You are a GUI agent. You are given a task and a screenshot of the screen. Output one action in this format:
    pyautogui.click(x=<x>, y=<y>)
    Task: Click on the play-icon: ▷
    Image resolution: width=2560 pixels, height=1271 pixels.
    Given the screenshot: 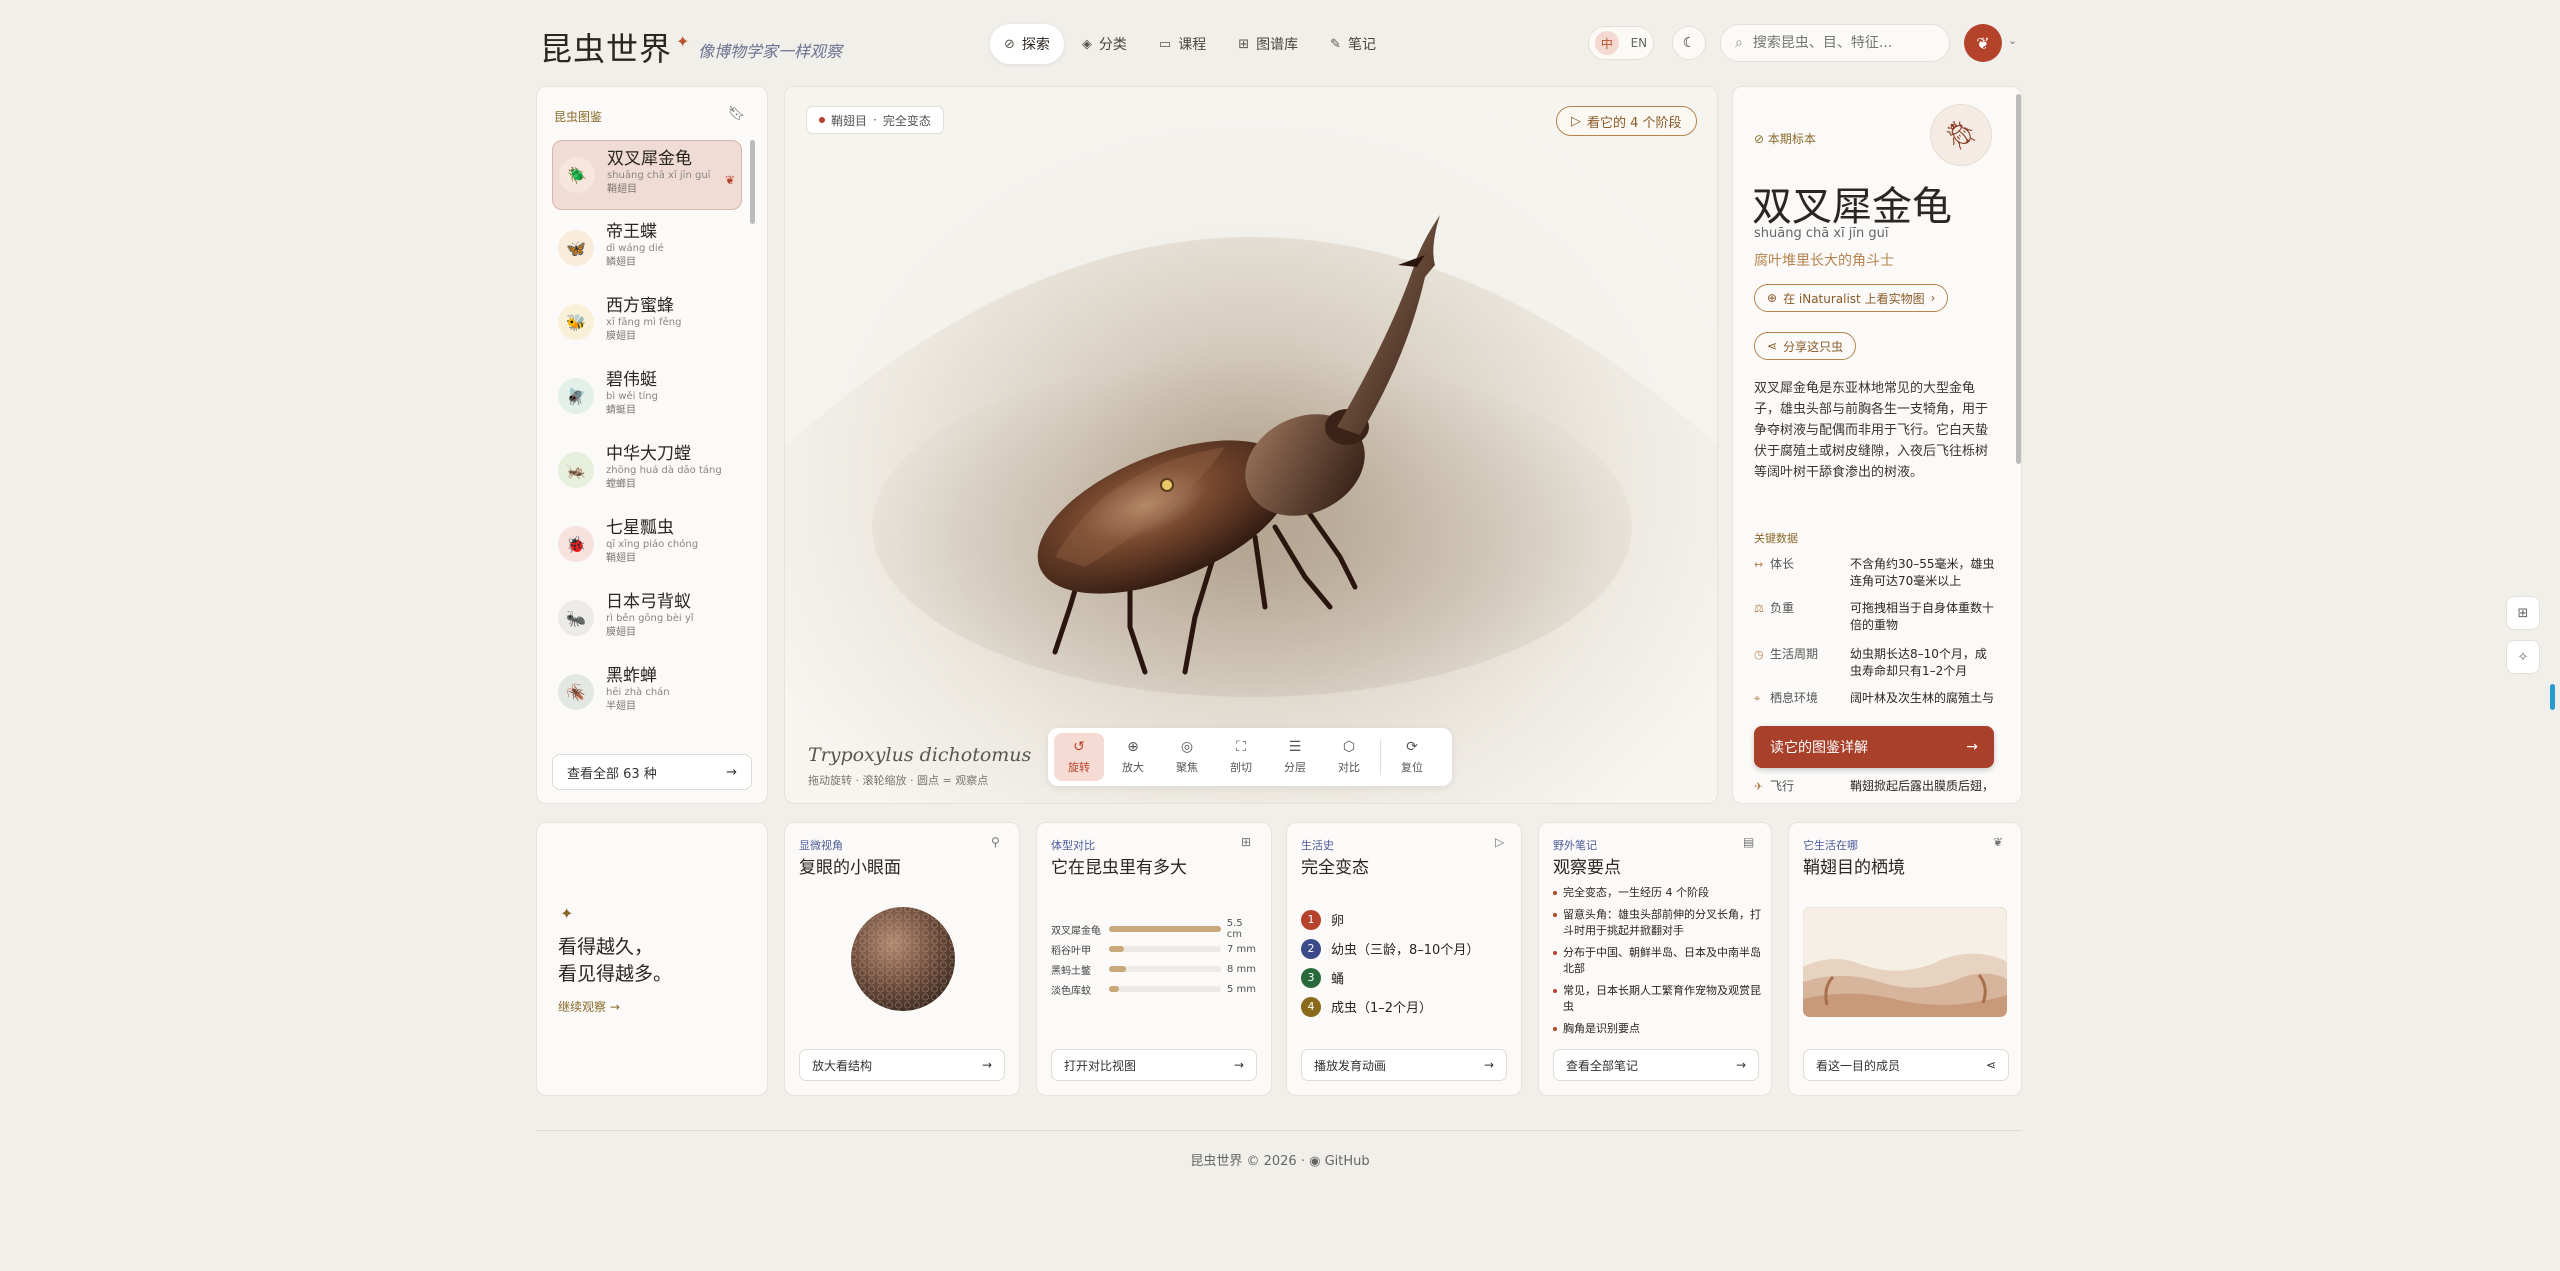 What is the action you would take?
    pyautogui.click(x=1499, y=842)
    